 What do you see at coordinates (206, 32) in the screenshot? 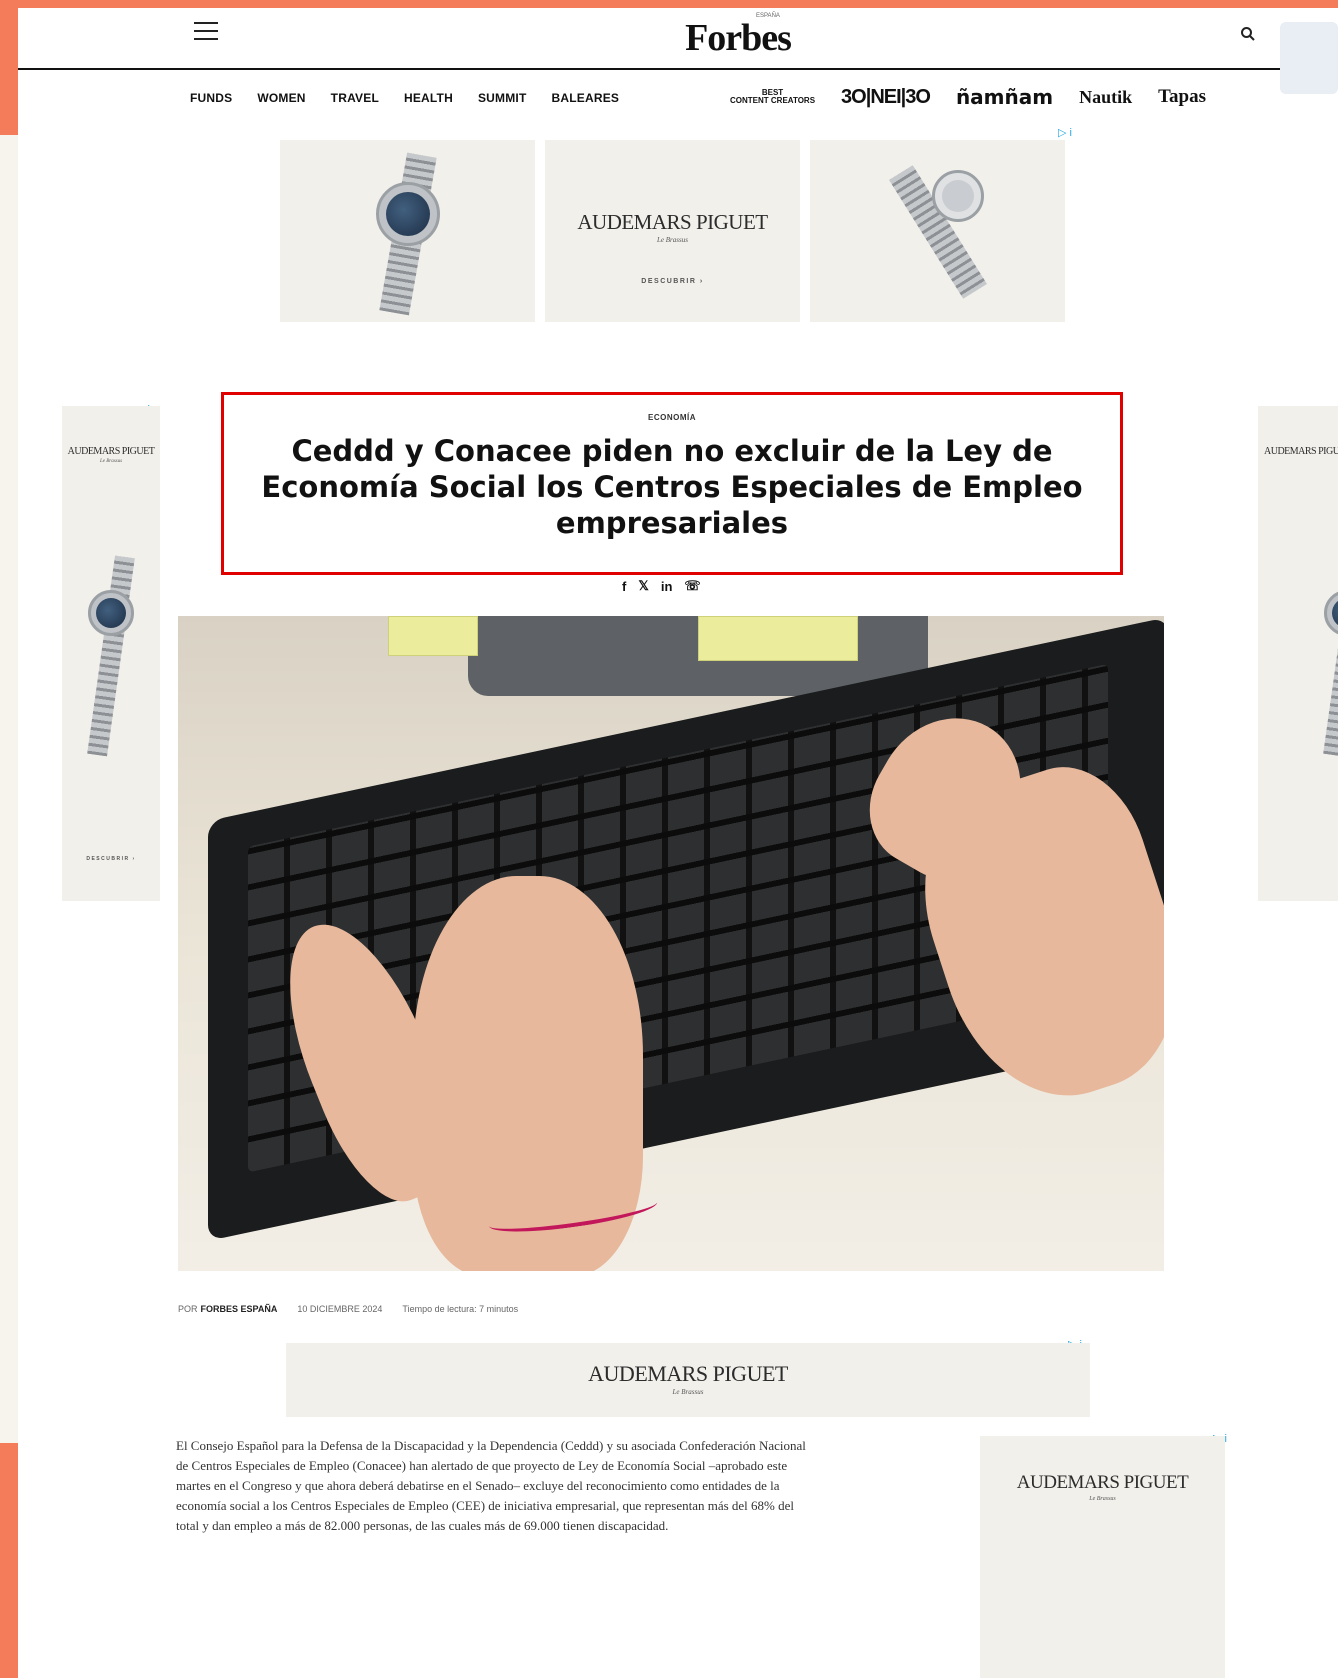
I see `menu-icon` at bounding box center [206, 32].